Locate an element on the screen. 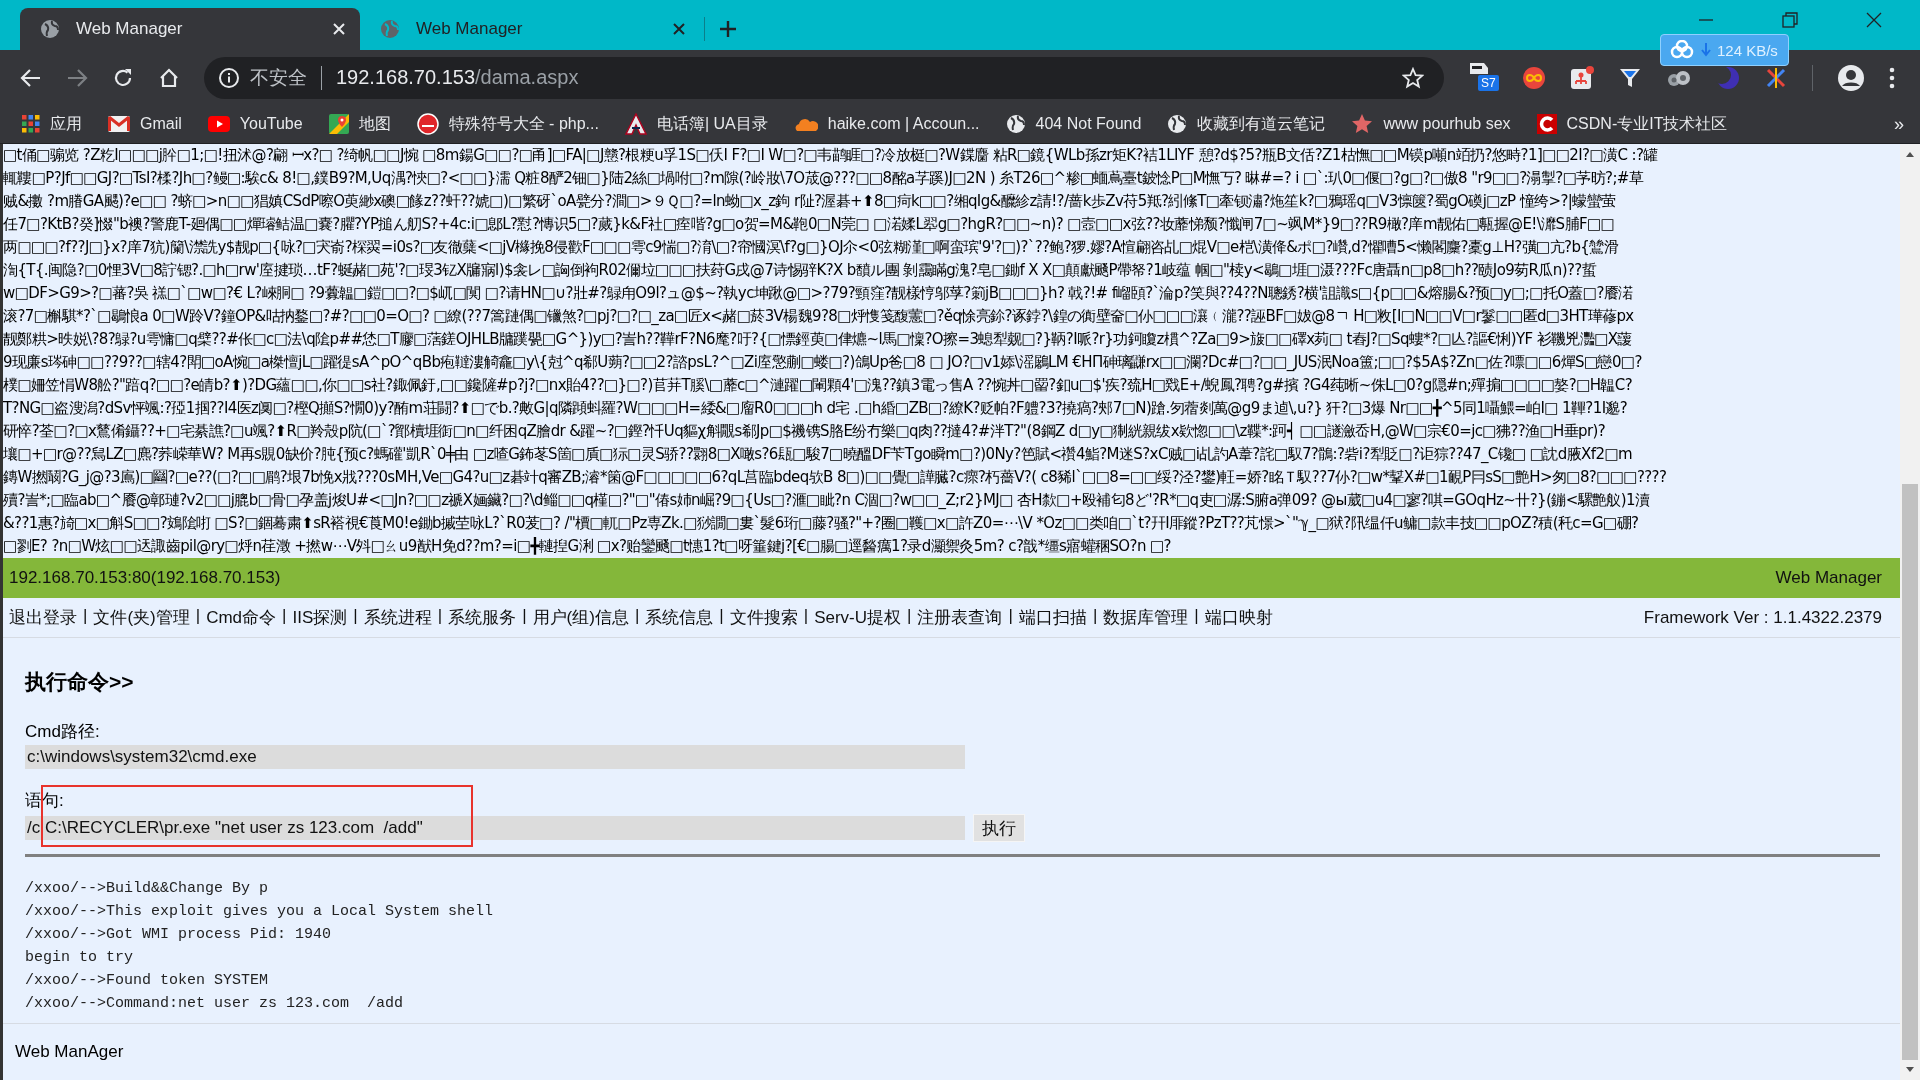 The image size is (1920, 1080). nav-link: 系统服务 is located at coordinates (482, 617).